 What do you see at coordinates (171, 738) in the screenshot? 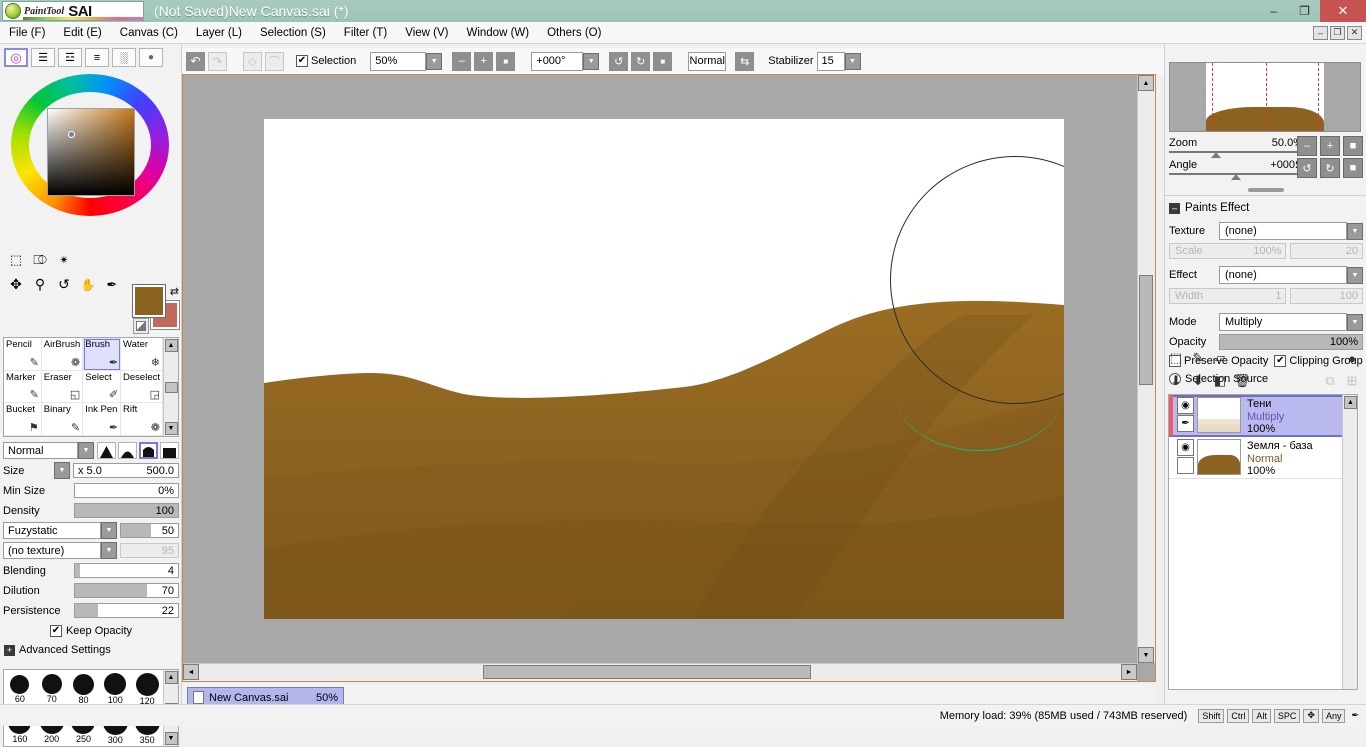
I see `preset-scroll-down-icon: ▼` at bounding box center [171, 738].